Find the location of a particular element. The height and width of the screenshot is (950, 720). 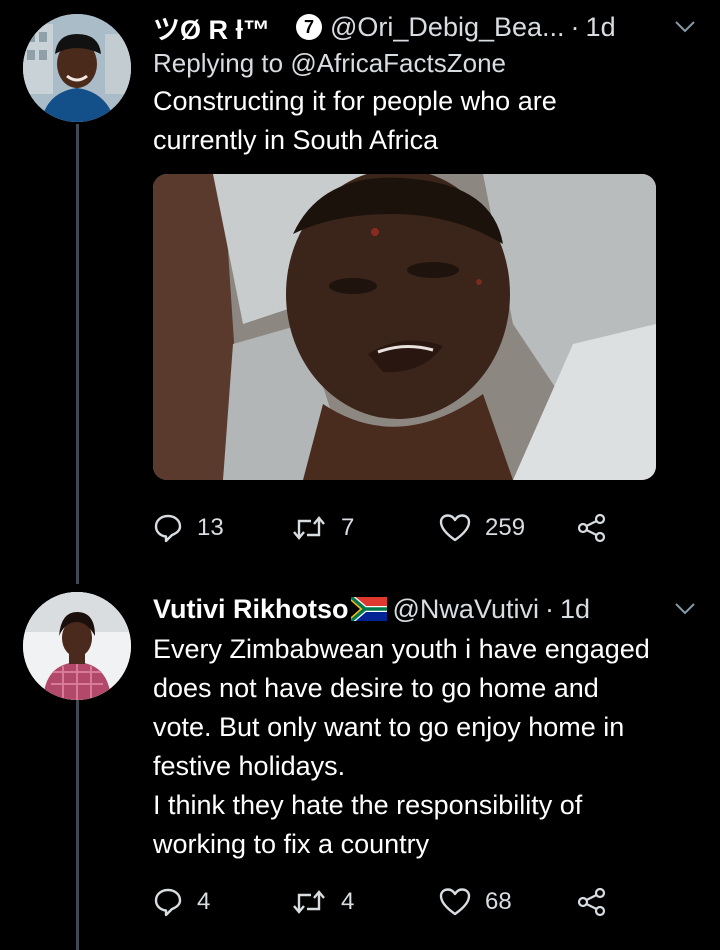

retweet-button: 7 is located at coordinates (365, 528).